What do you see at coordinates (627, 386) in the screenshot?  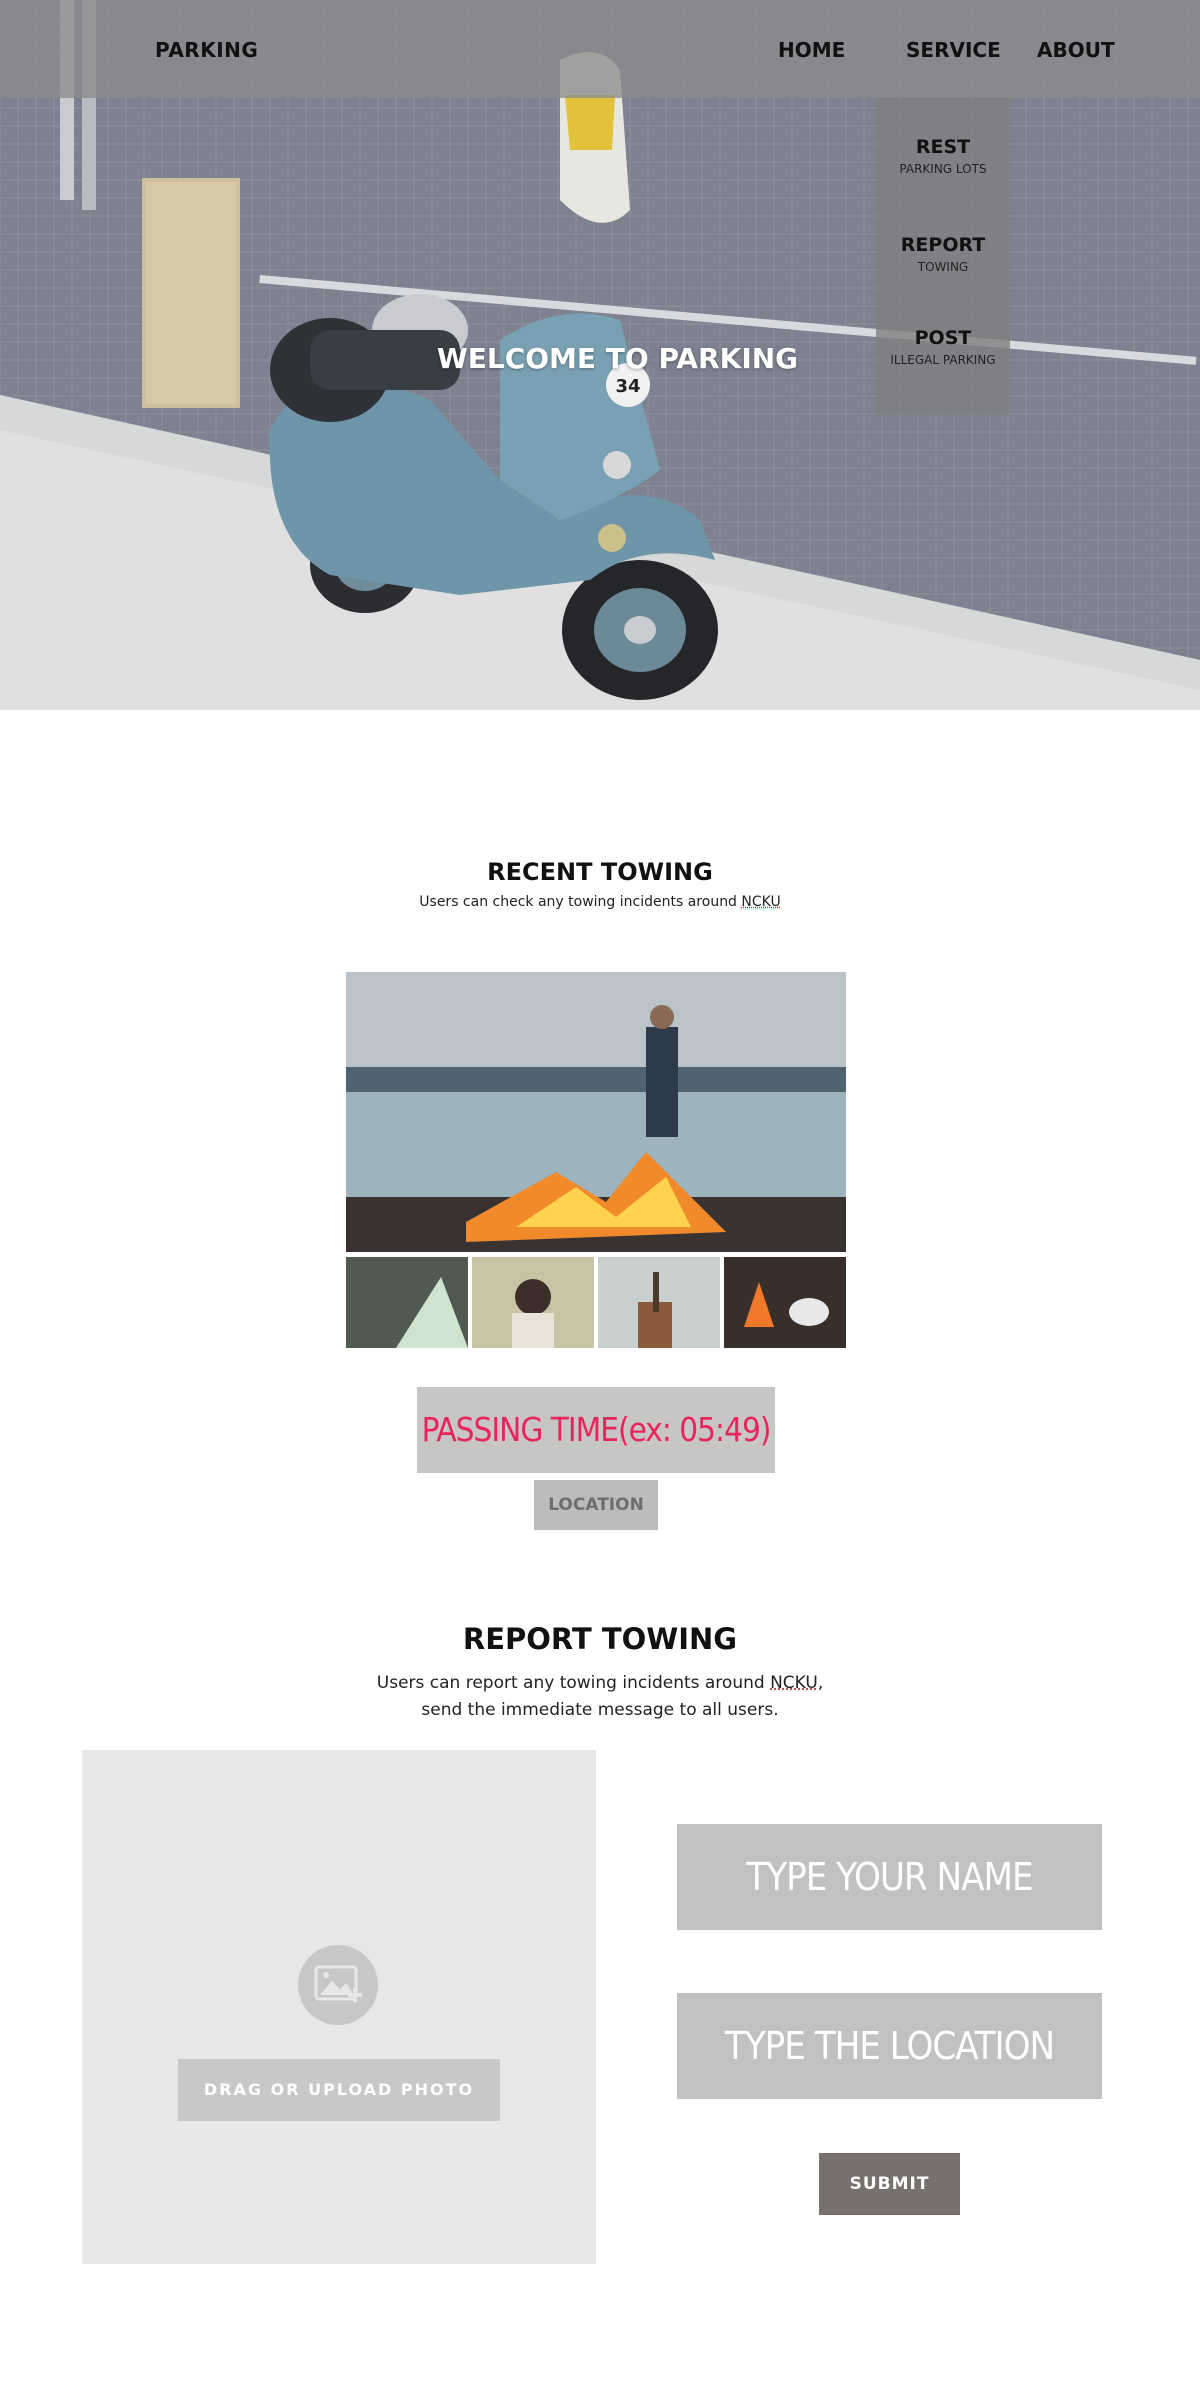 I see `scooter-number-label: 34` at bounding box center [627, 386].